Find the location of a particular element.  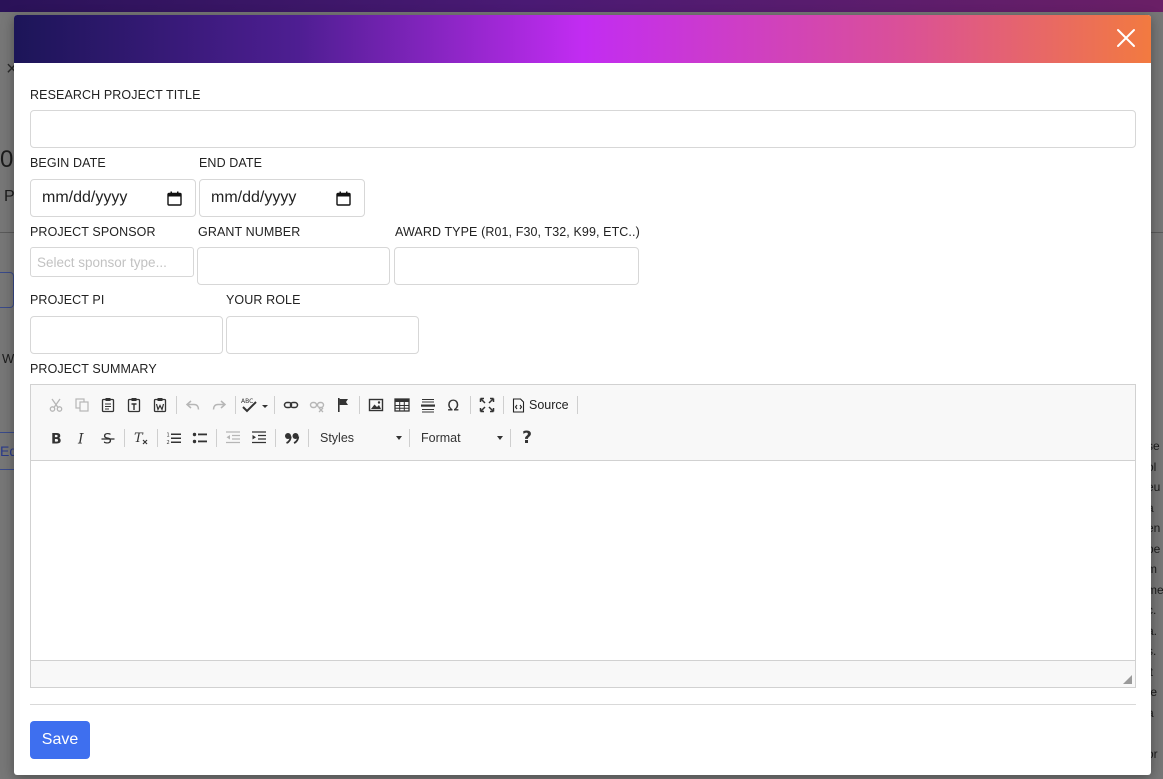

image-icon is located at coordinates (376, 405).